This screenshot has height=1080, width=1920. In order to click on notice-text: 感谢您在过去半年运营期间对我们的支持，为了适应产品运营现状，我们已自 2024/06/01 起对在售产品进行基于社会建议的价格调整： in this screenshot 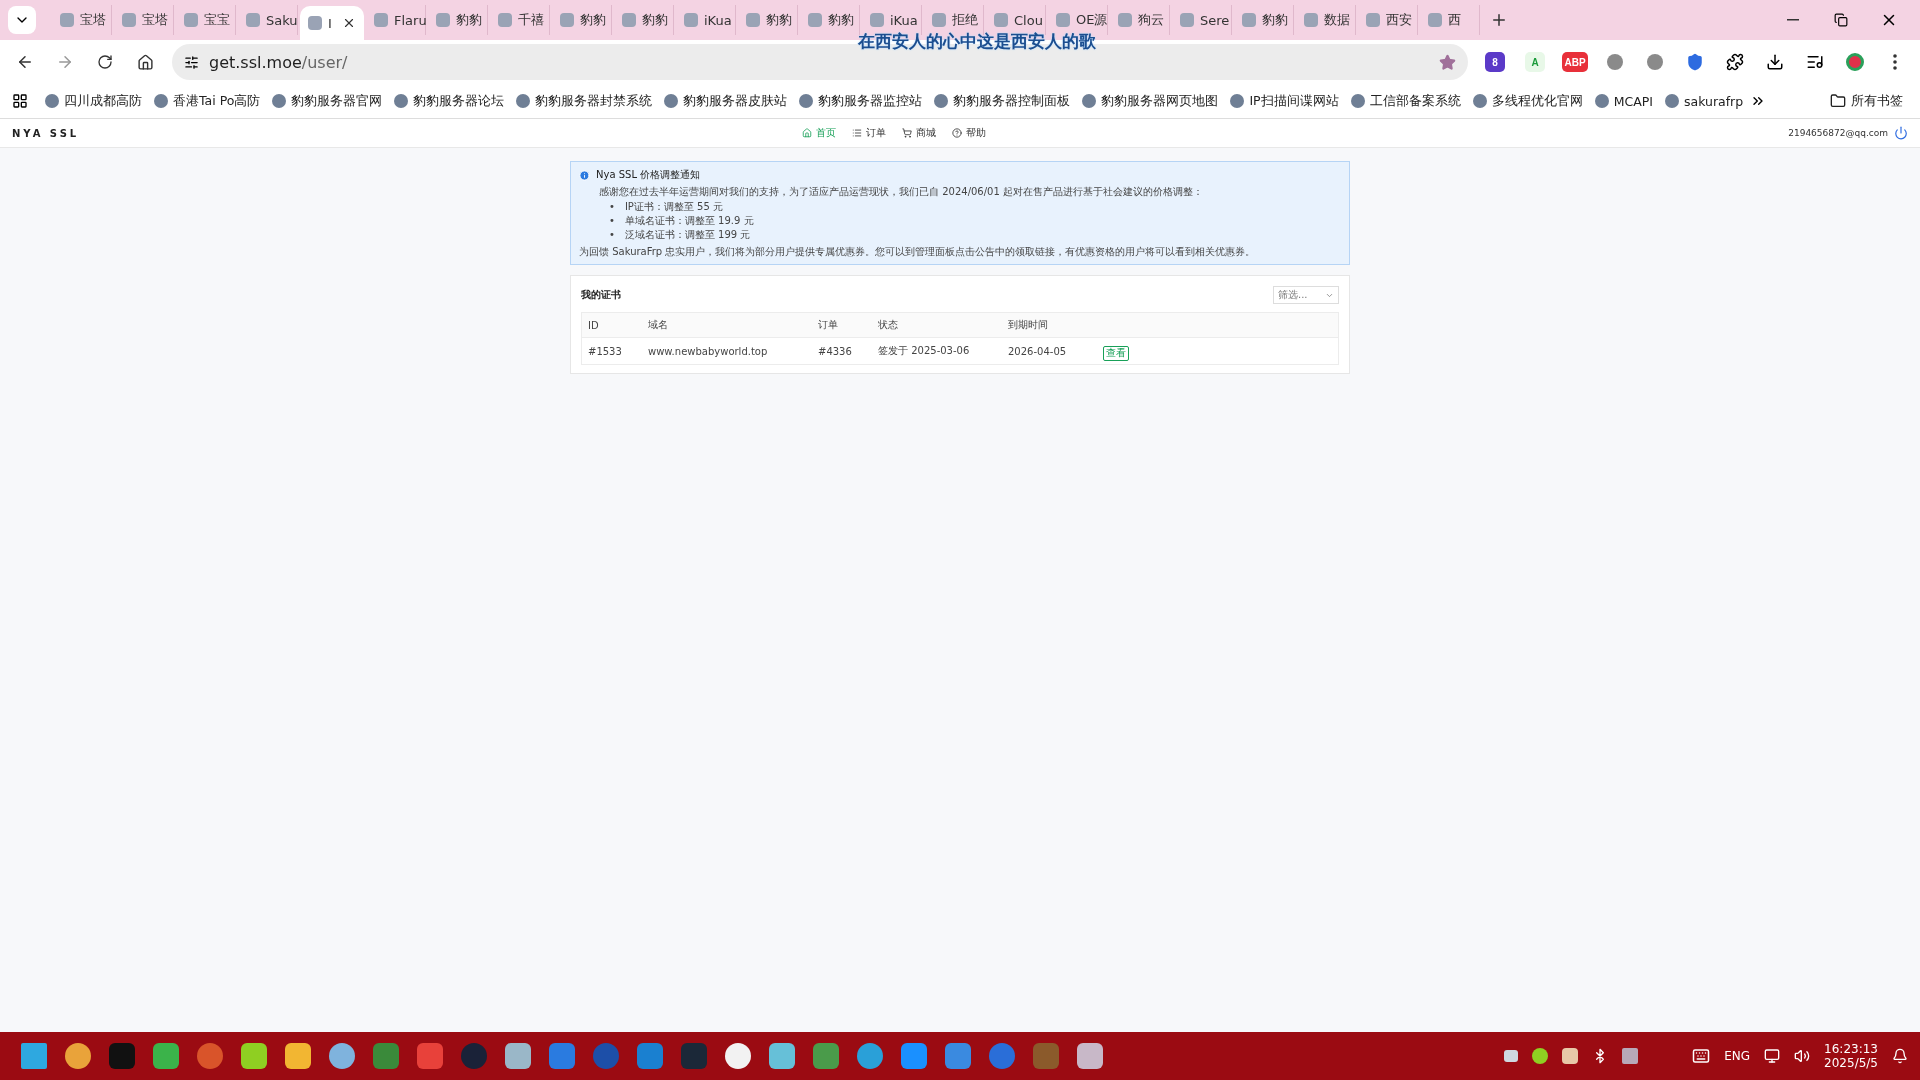, I will do `click(901, 191)`.